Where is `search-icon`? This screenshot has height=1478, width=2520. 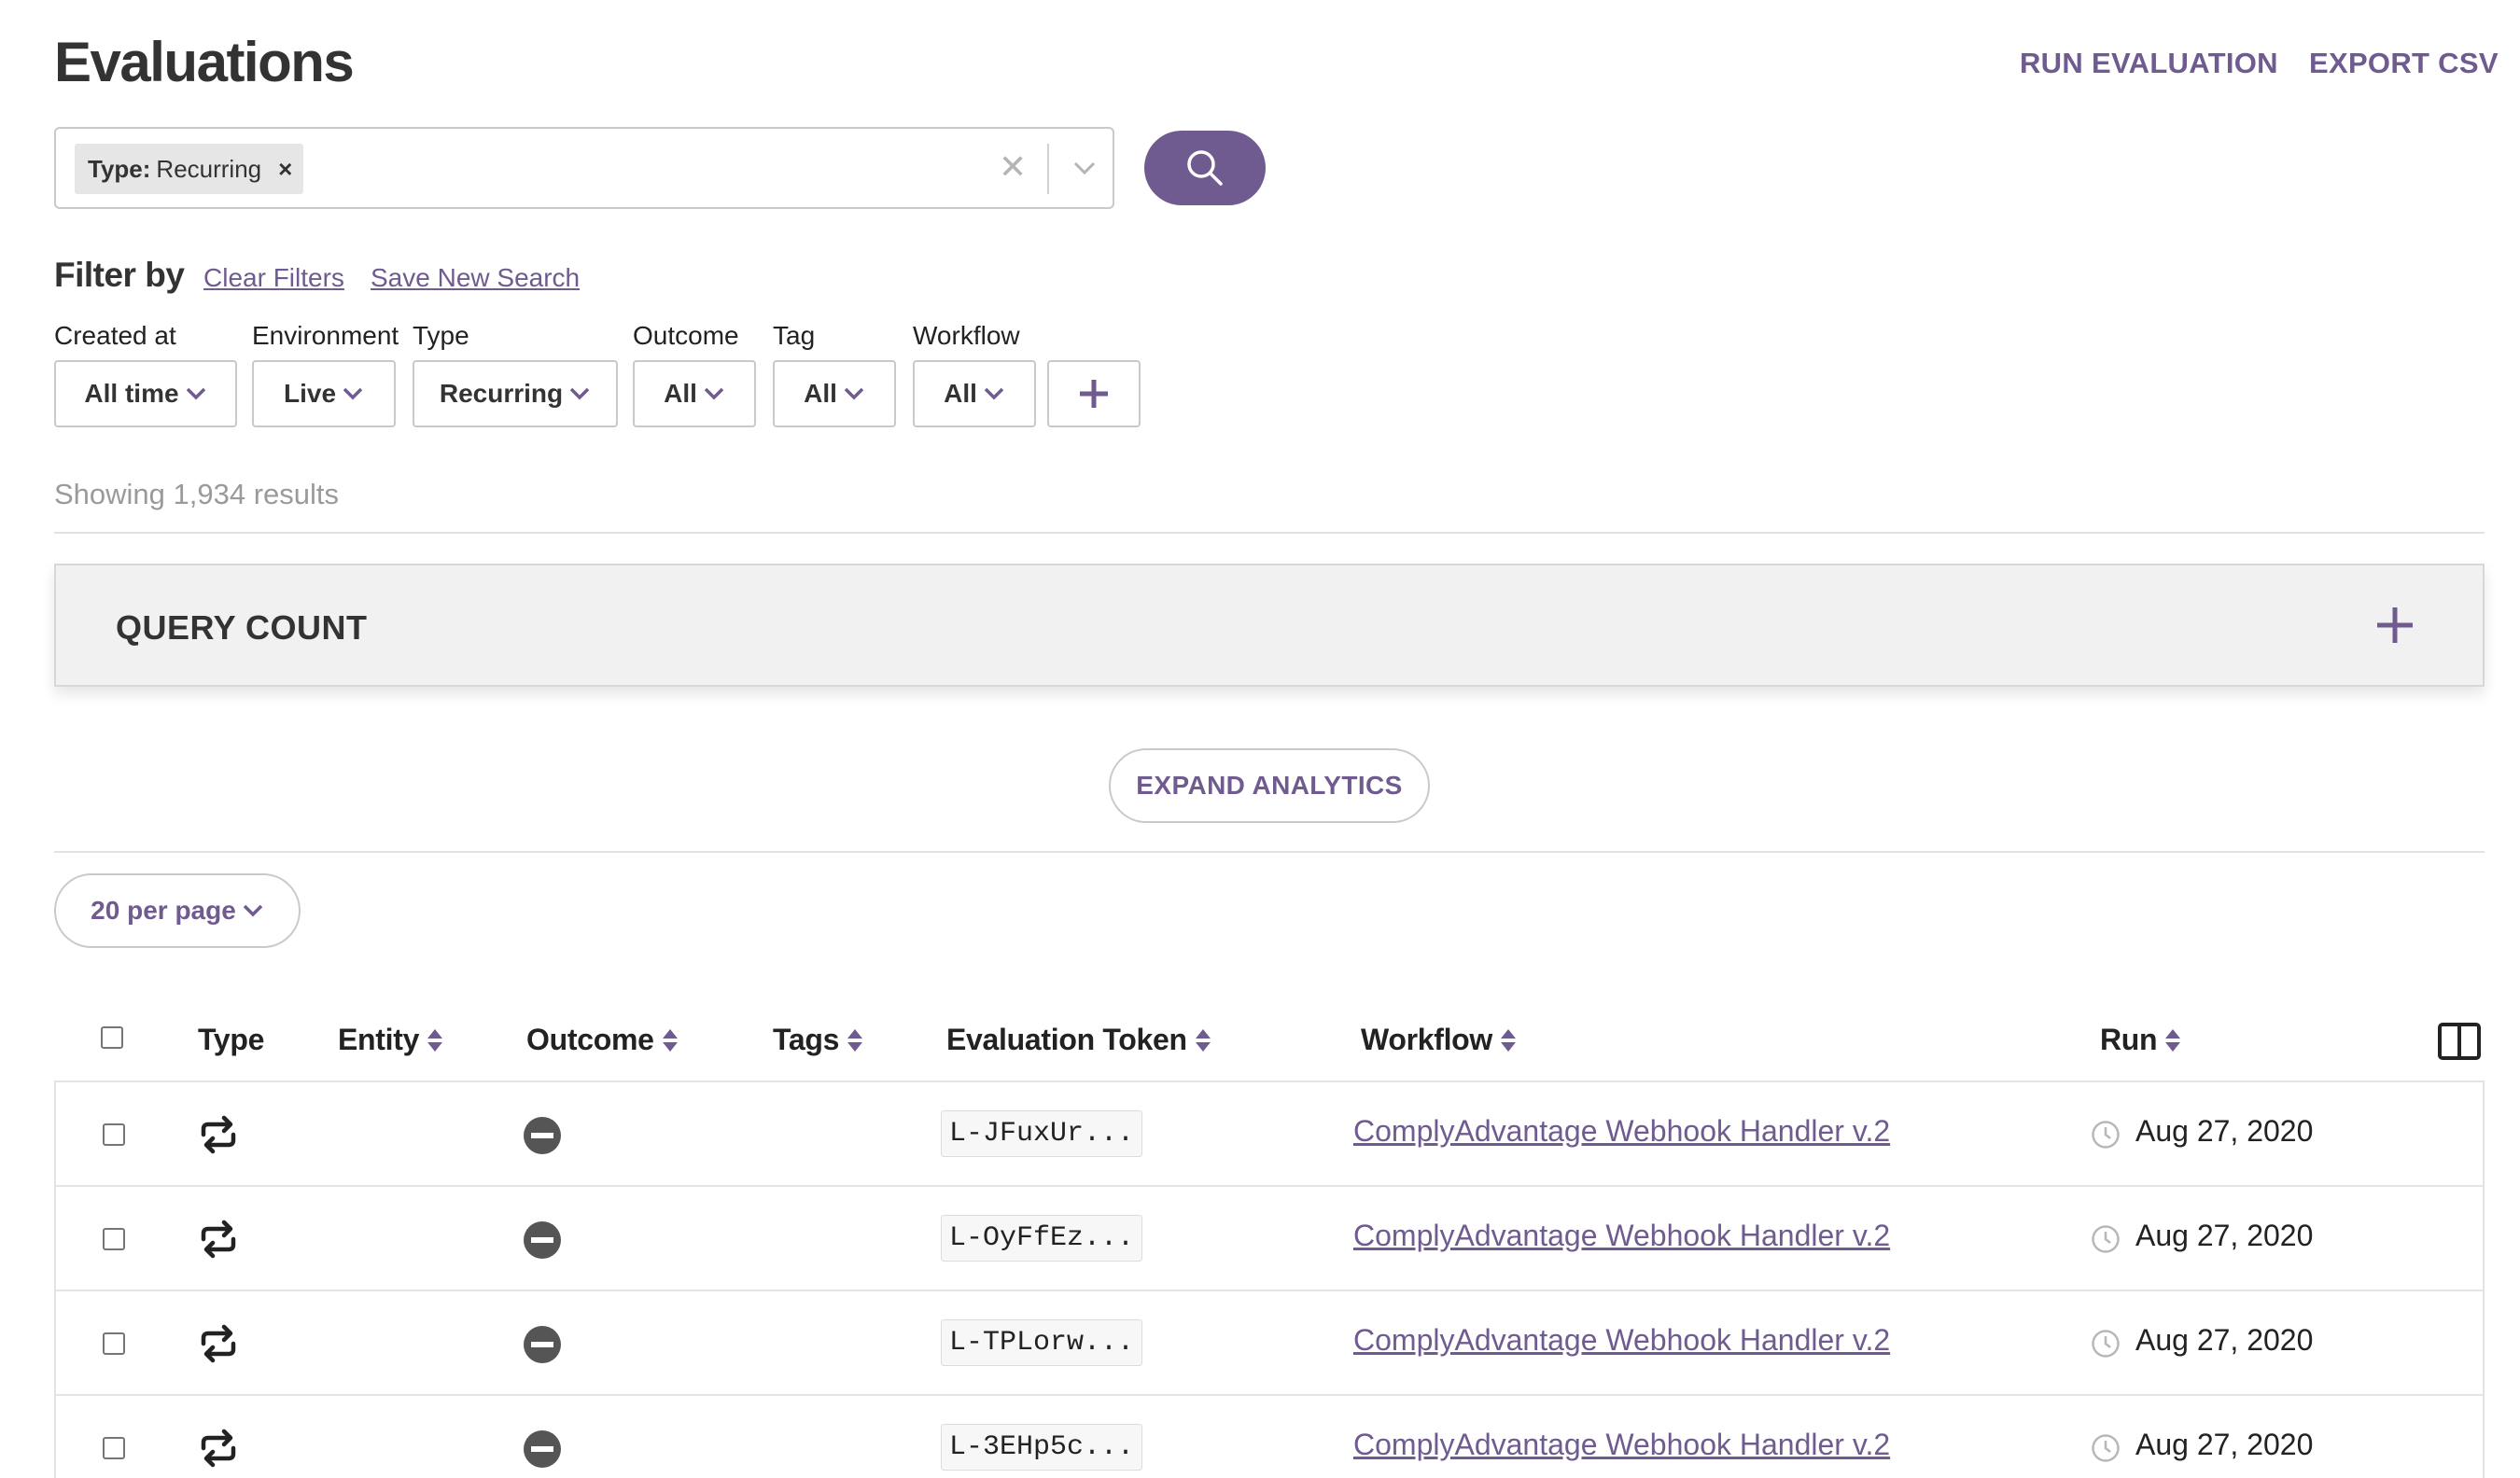
search-icon is located at coordinates (1205, 168).